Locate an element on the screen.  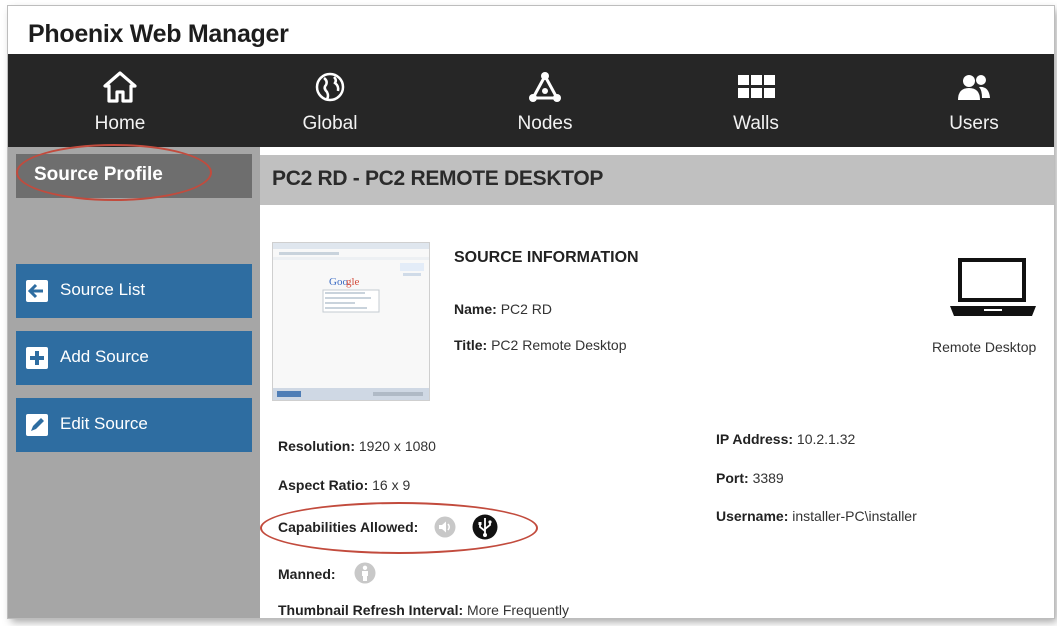
nav-item-global: Global is located at coordinates (330, 100).